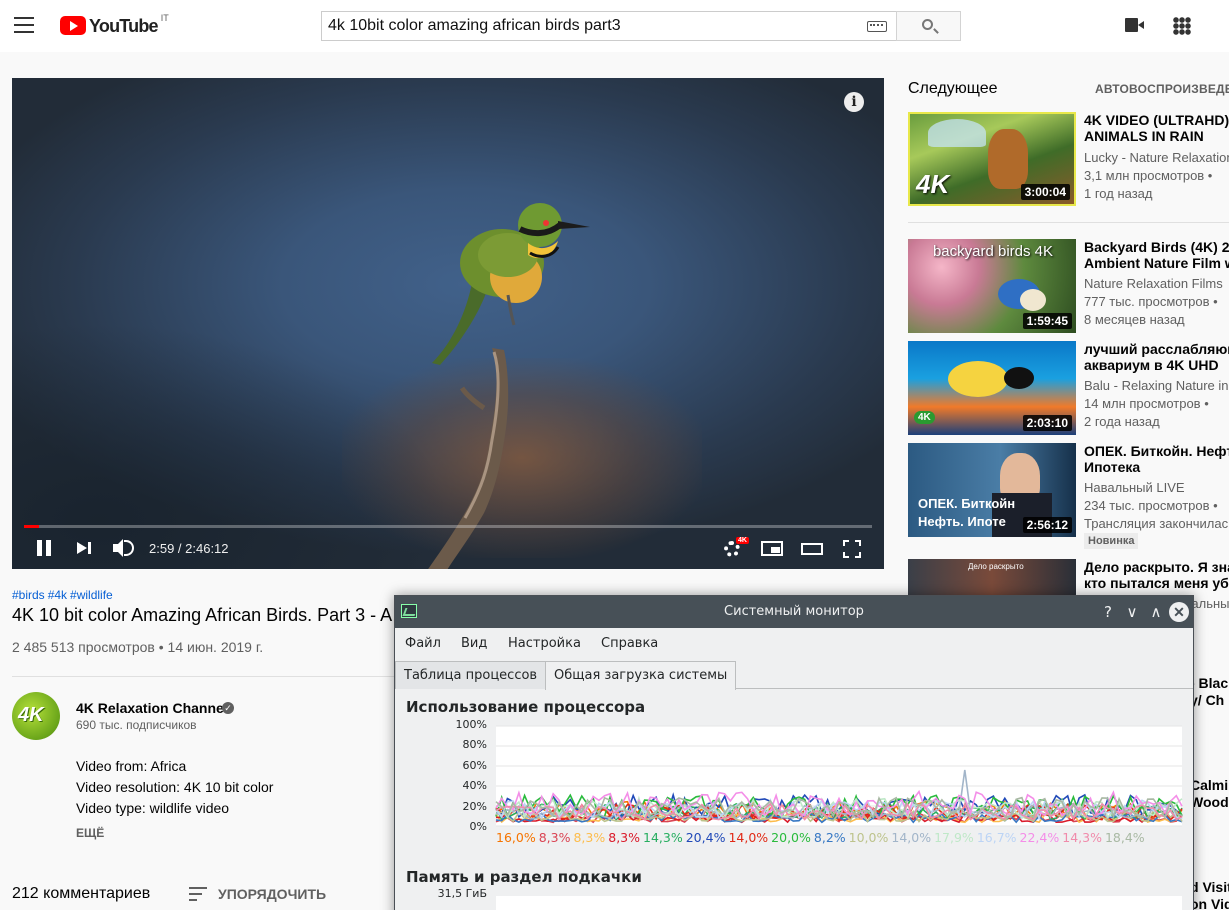 The height and width of the screenshot is (910, 1229). What do you see at coordinates (1112, 467) in the screenshot?
I see `title-line: Ипотека` at bounding box center [1112, 467].